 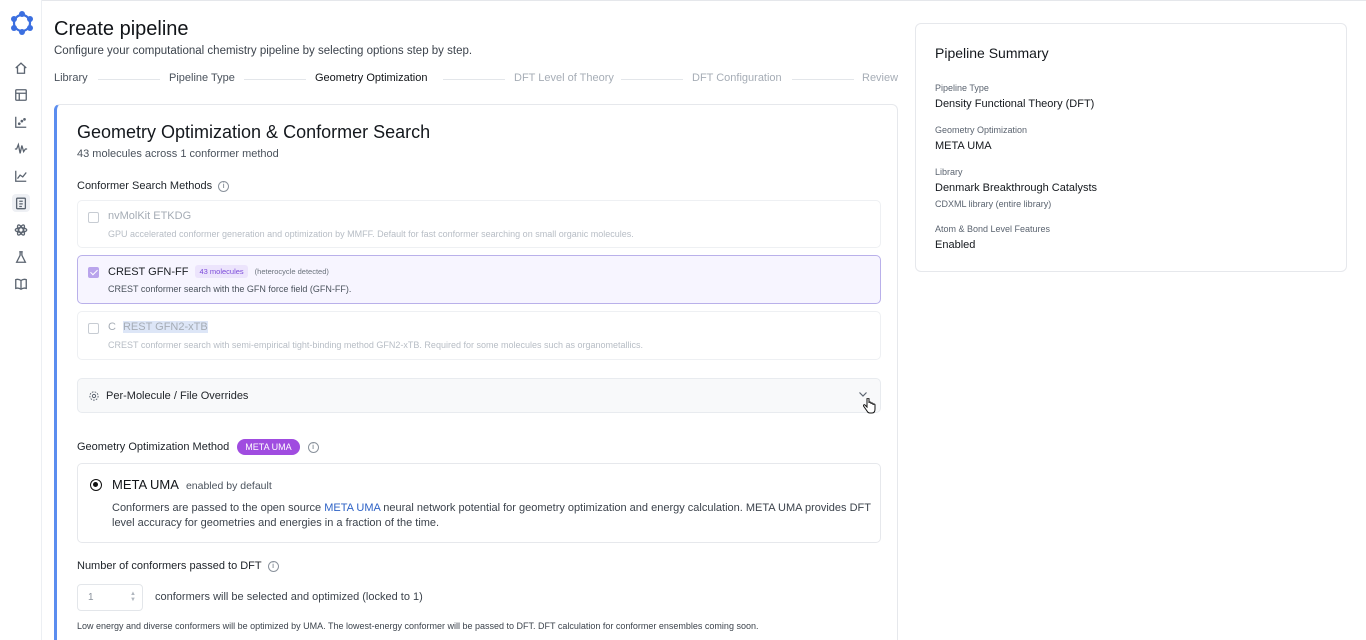 What do you see at coordinates (21, 176) in the screenshot?
I see `line-chart-icon` at bounding box center [21, 176].